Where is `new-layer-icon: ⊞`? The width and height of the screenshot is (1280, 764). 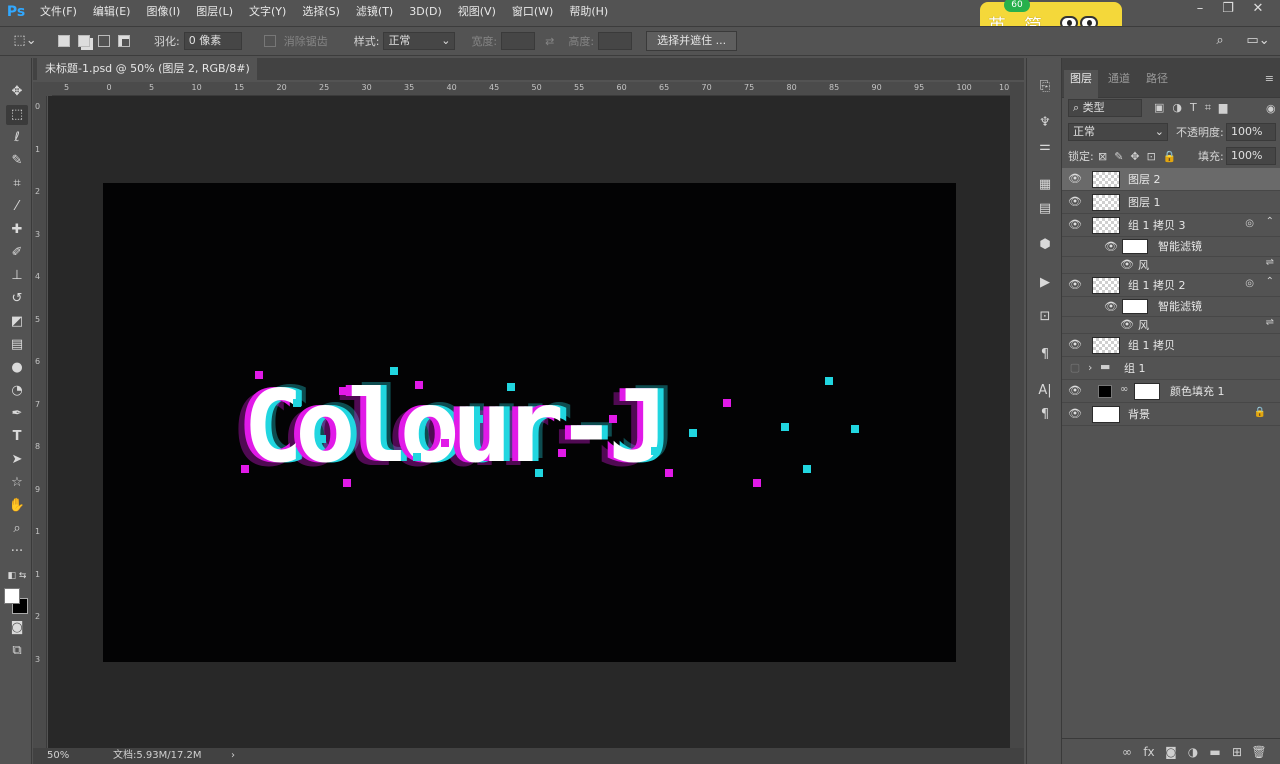 new-layer-icon: ⊞ is located at coordinates (1237, 752).